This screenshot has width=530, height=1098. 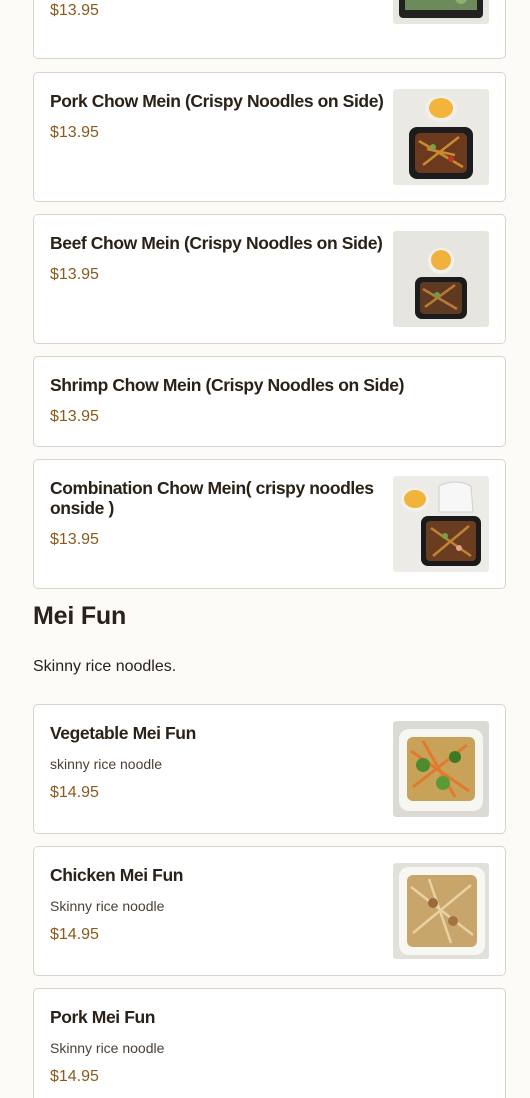 I want to click on item-name: Chicken Mei Fun, so click(x=117, y=875).